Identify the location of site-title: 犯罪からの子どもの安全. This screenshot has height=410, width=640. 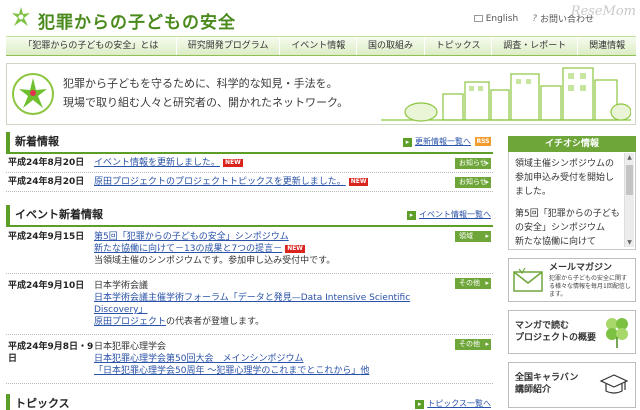
(137, 20).